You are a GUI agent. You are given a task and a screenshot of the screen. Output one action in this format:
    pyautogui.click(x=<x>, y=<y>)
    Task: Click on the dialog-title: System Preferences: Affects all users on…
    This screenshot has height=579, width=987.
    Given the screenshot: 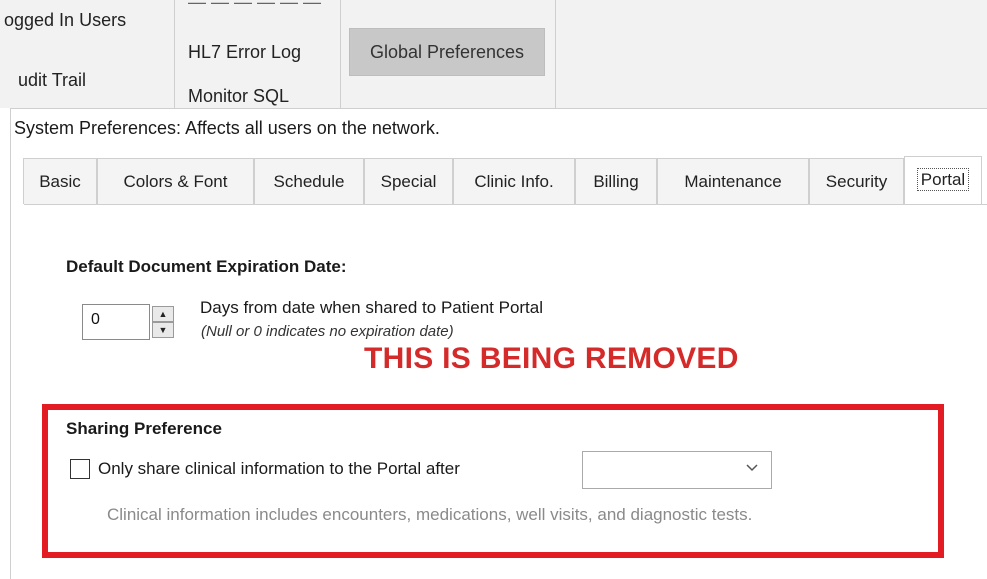 What is the action you would take?
    pyautogui.click(x=227, y=128)
    